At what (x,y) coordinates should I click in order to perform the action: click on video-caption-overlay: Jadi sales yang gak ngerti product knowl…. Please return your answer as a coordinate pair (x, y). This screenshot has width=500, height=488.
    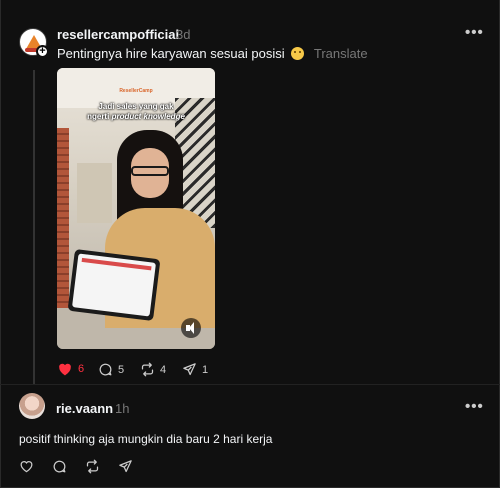
    Looking at the image, I should click on (136, 111).